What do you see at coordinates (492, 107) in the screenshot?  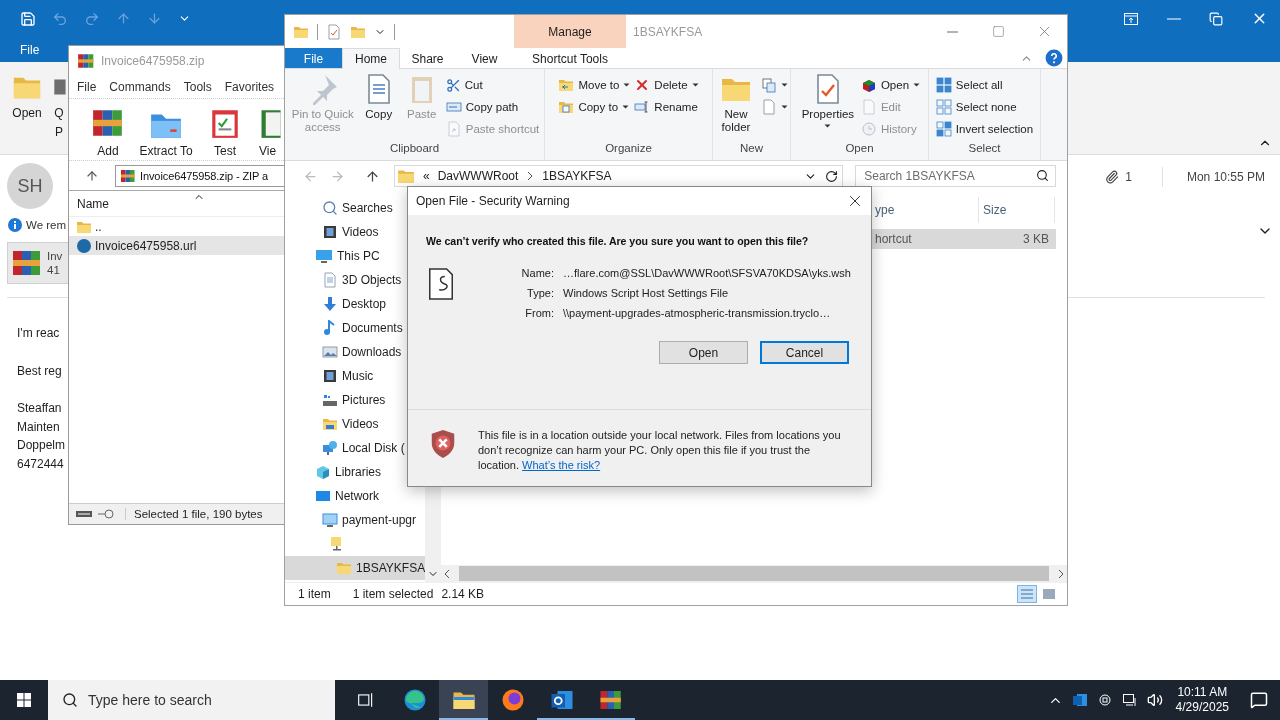 I see `ribbon-button: Copy path` at bounding box center [492, 107].